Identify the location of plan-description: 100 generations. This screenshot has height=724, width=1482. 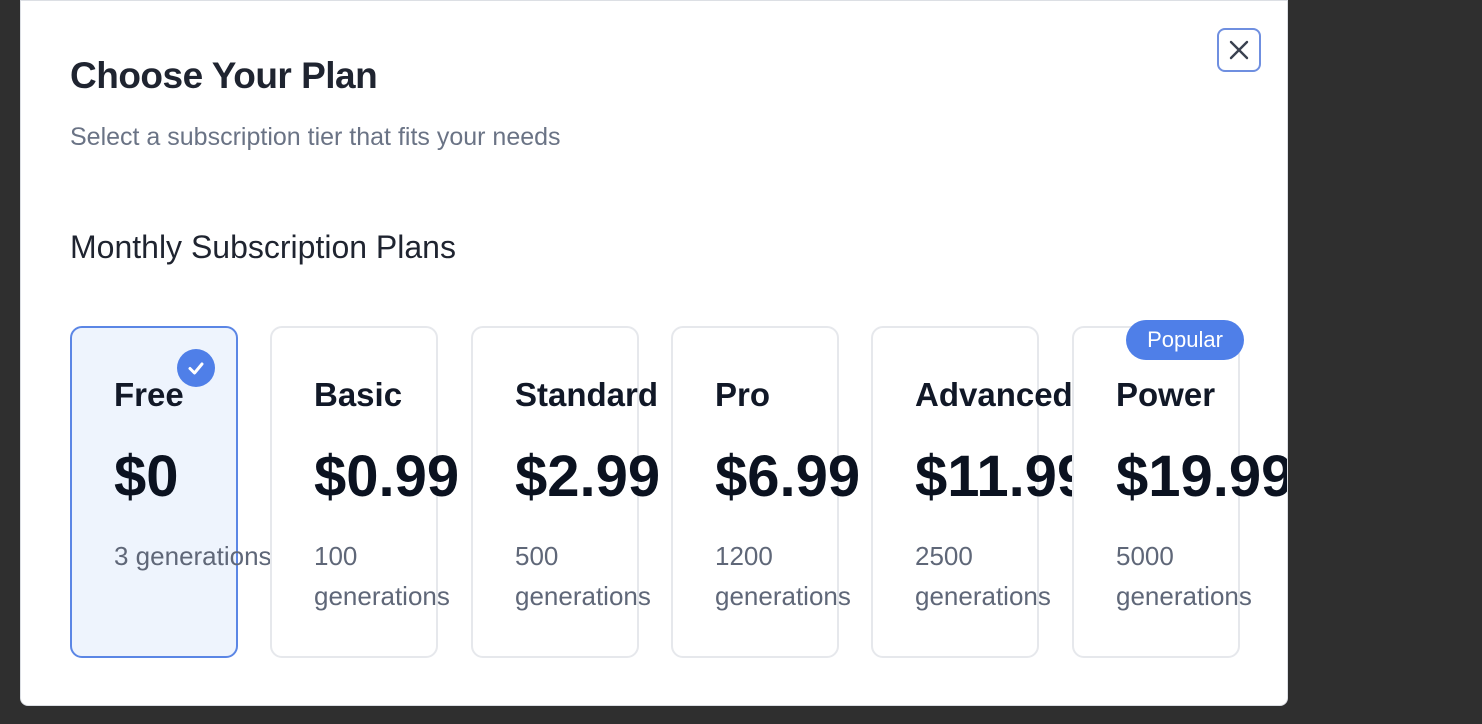
(382, 576).